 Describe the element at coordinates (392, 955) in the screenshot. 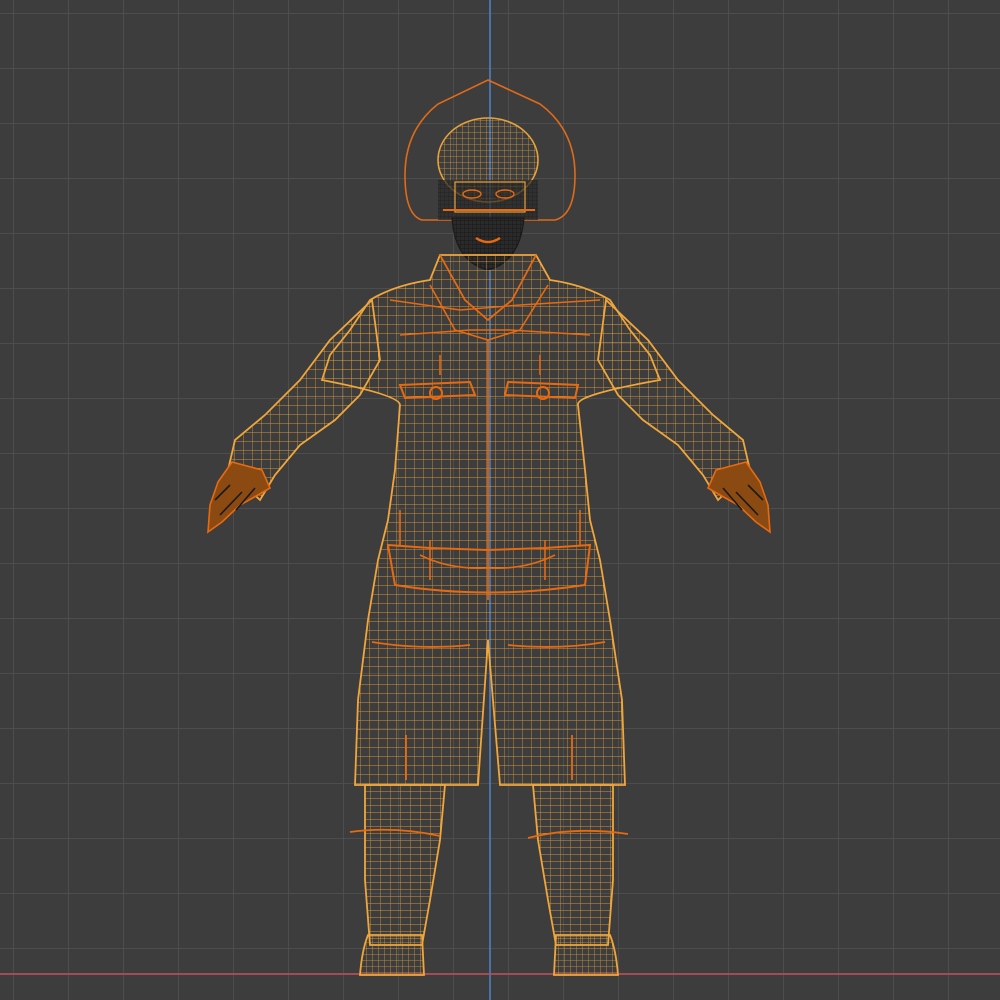

I see `left-boot` at that location.